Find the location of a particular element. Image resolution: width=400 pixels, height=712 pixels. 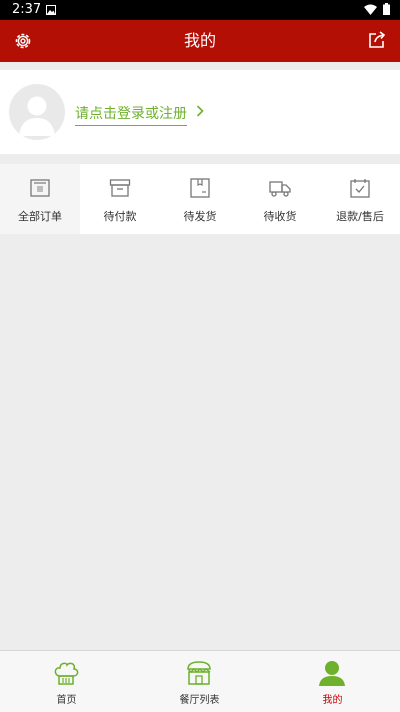

order-shortcuts: 全部订单 待付款 待发货 待收货 退款/售后 is located at coordinates (200, 199).